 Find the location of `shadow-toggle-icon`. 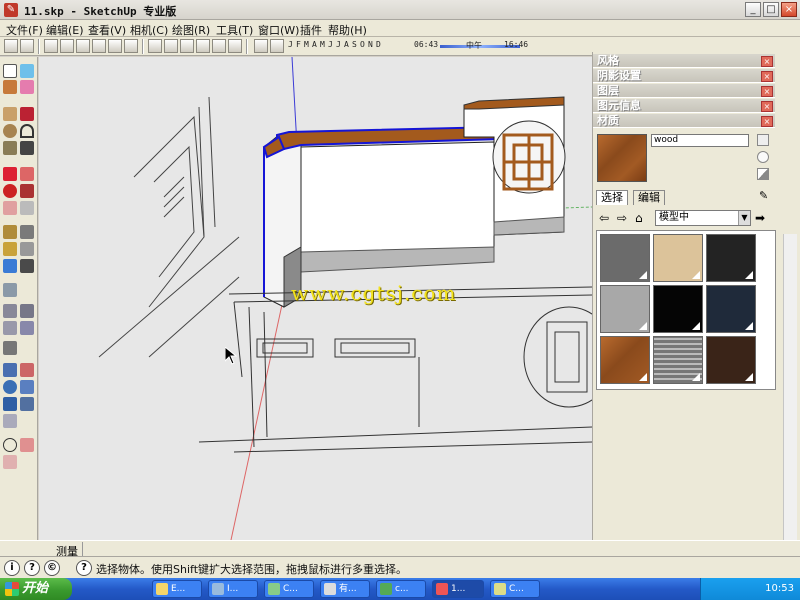

shadow-toggle-icon is located at coordinates (277, 46).